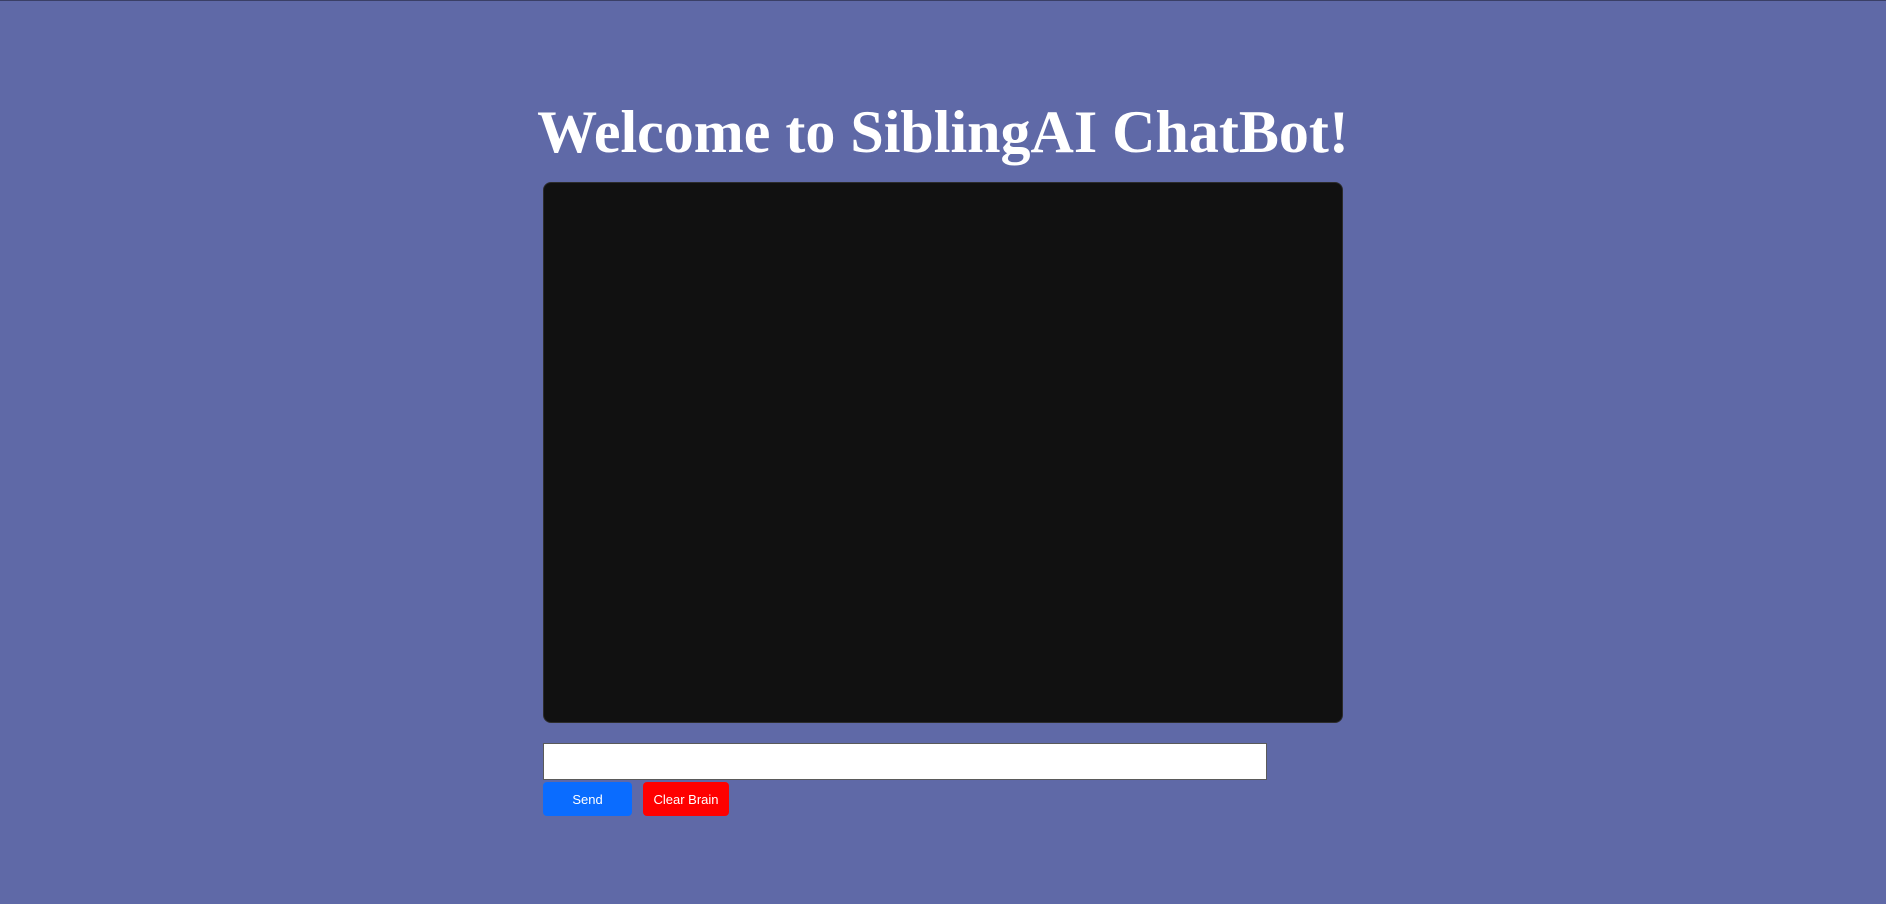  Describe the element at coordinates (587, 799) in the screenshot. I see `send-button: Send` at that location.